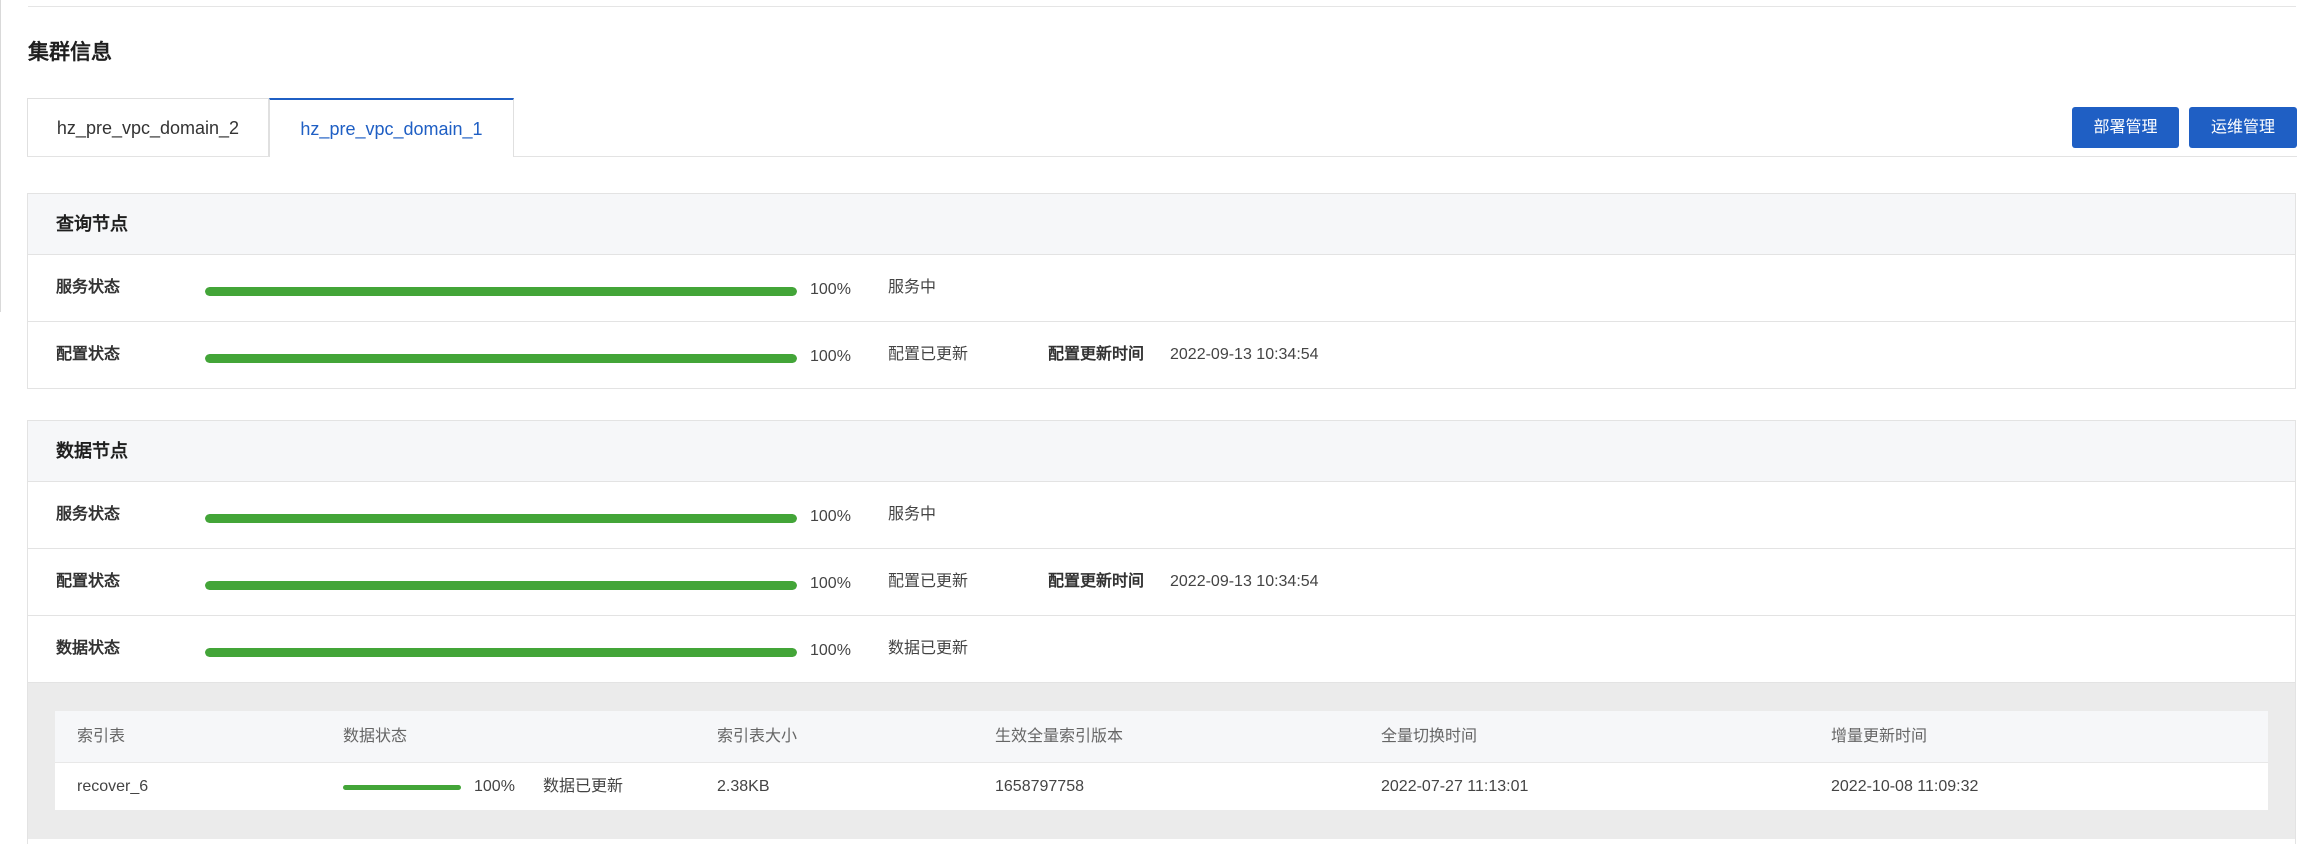  Describe the element at coordinates (391, 127) in the screenshot. I see `tab-domain-1: hz_pre_vpc_domain_1` at that location.